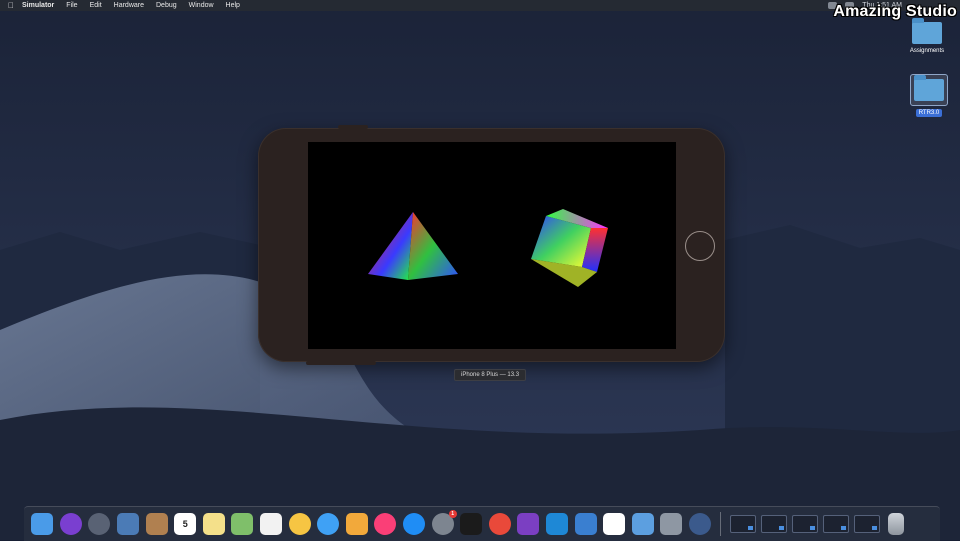  I want to click on home-button, so click(700, 246).